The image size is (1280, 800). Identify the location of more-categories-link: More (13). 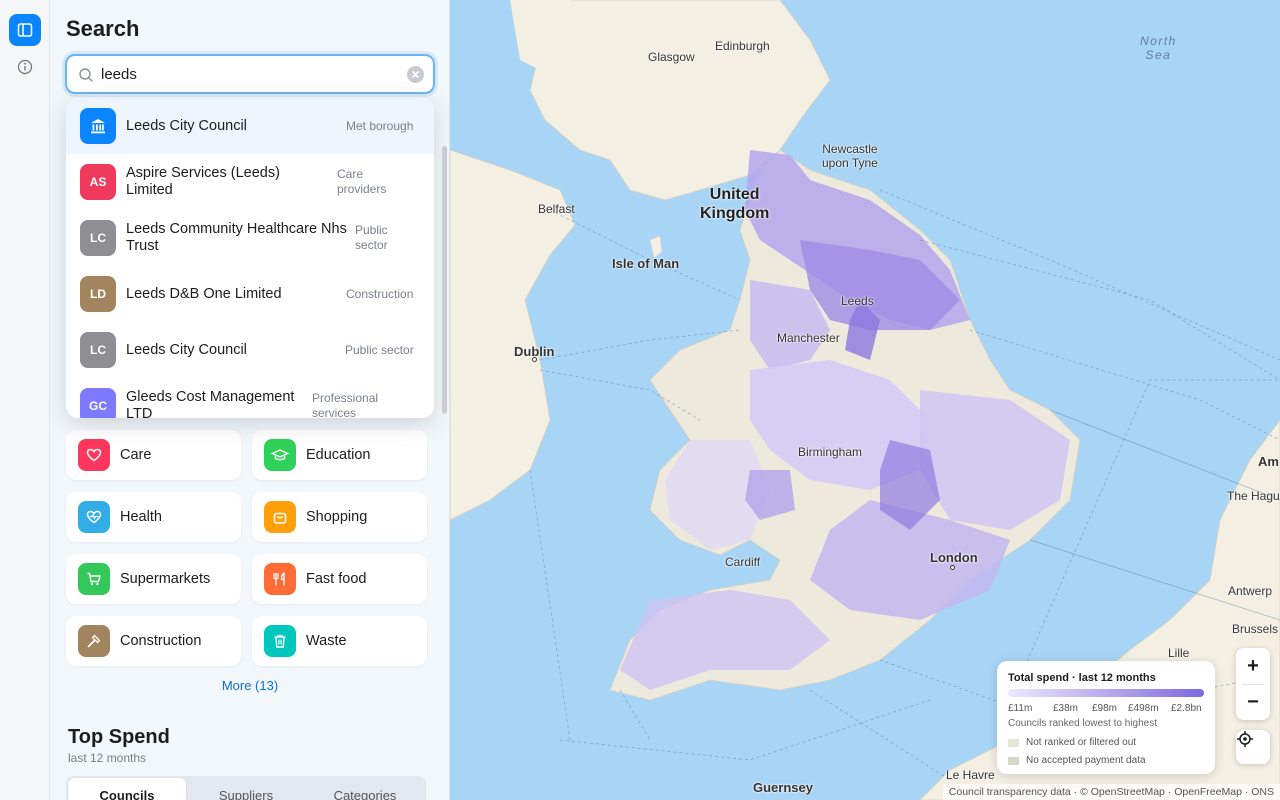
(249, 685).